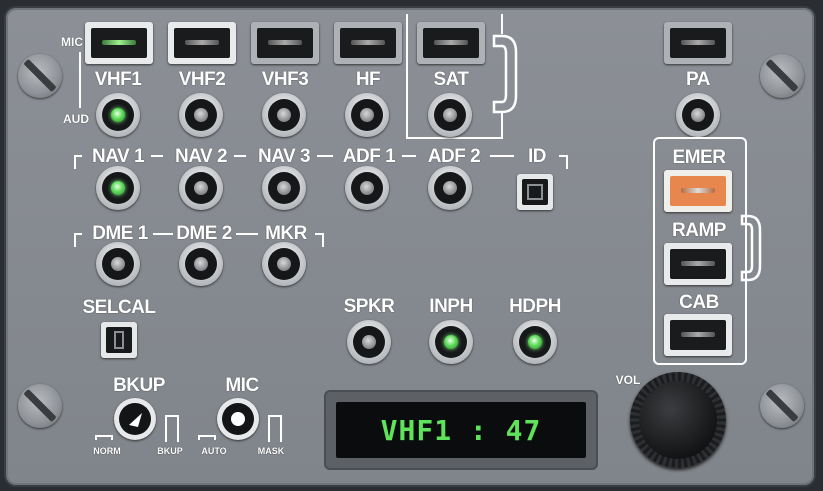 Image resolution: width=823 pixels, height=491 pixels. I want to click on adf2-audio-knob, so click(450, 188).